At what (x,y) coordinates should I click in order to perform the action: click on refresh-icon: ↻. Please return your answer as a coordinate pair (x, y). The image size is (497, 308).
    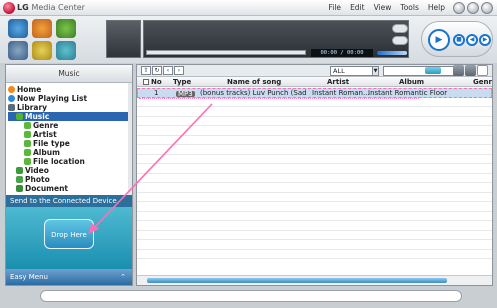
    Looking at the image, I should click on (157, 70).